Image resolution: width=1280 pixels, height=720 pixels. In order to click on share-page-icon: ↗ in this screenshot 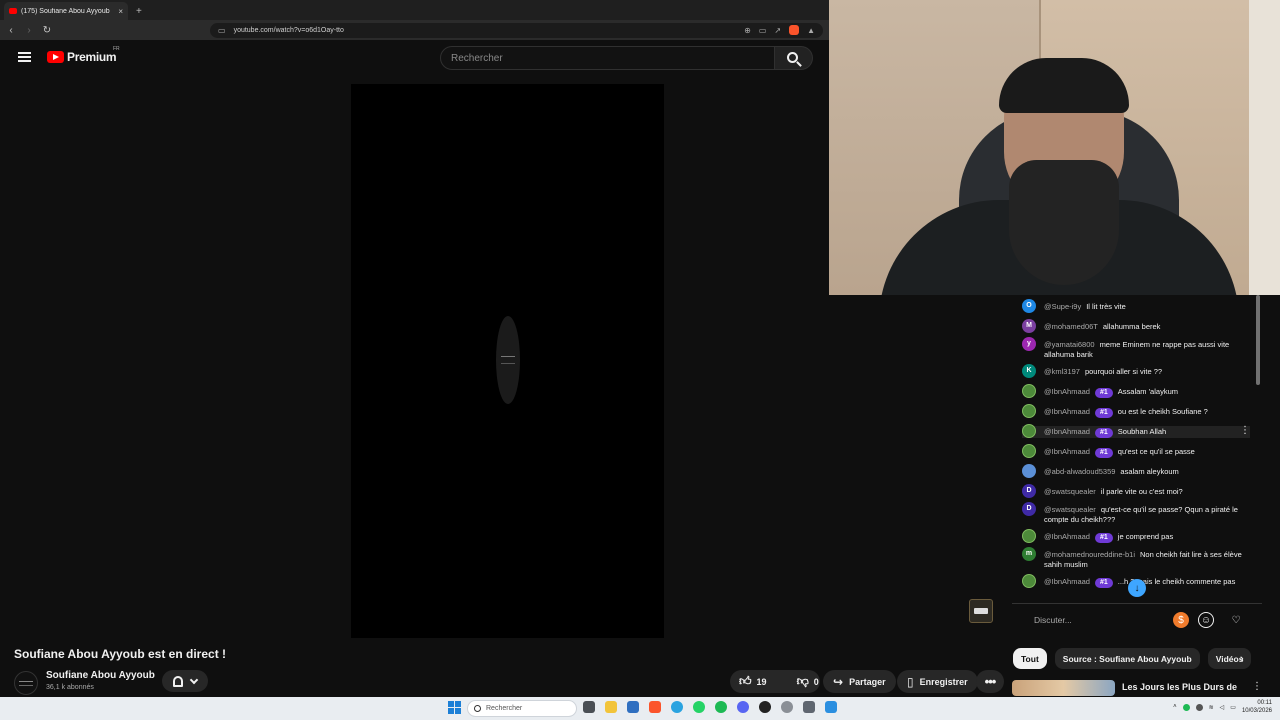, I will do `click(777, 30)`.